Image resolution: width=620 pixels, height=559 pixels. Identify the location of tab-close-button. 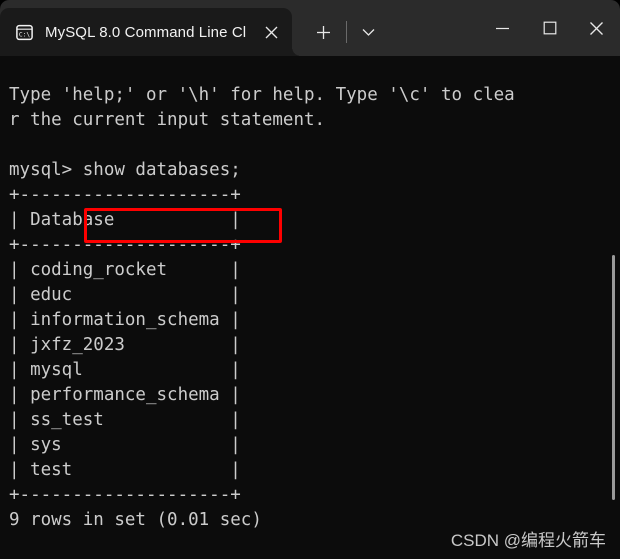
(271, 32).